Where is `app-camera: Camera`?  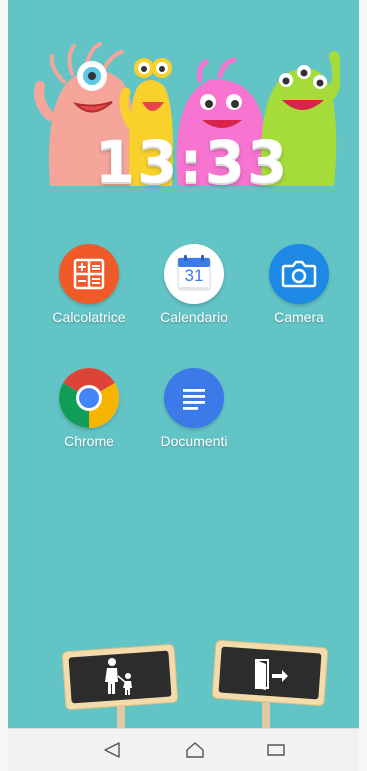 app-camera: Camera is located at coordinates (299, 284).